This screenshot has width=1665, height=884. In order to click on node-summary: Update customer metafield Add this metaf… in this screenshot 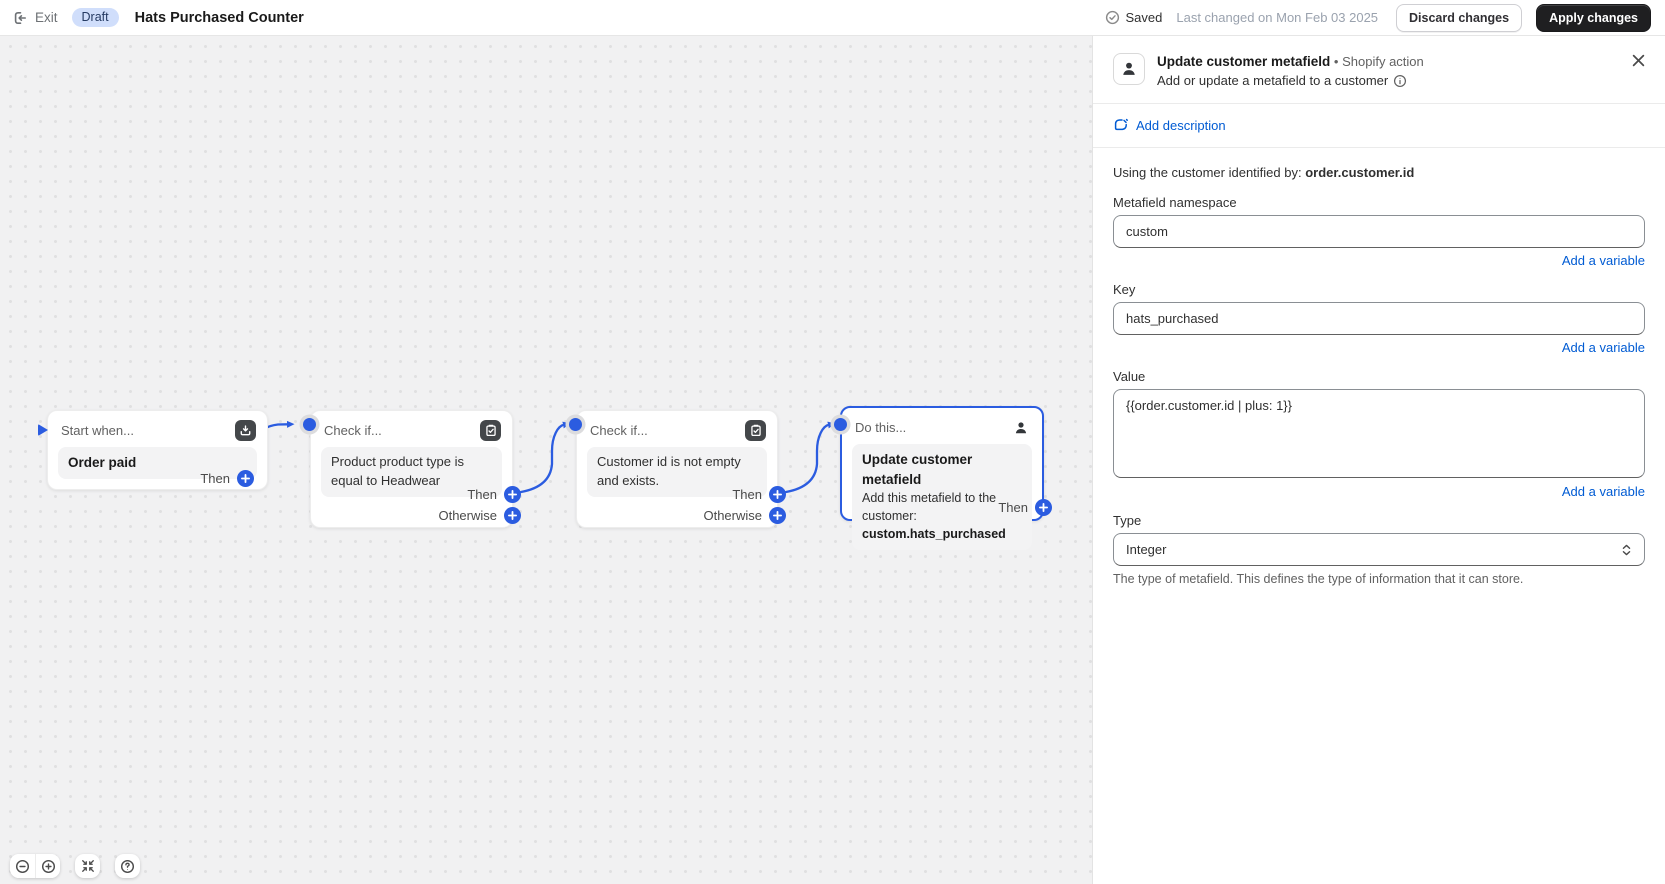, I will do `click(942, 497)`.